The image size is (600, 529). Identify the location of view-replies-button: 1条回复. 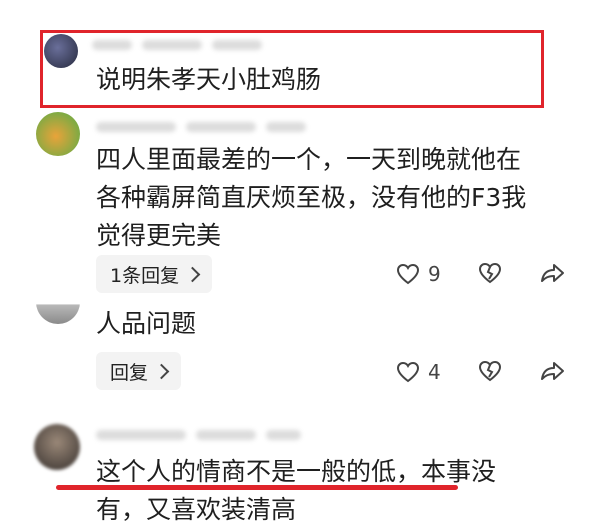
(154, 274).